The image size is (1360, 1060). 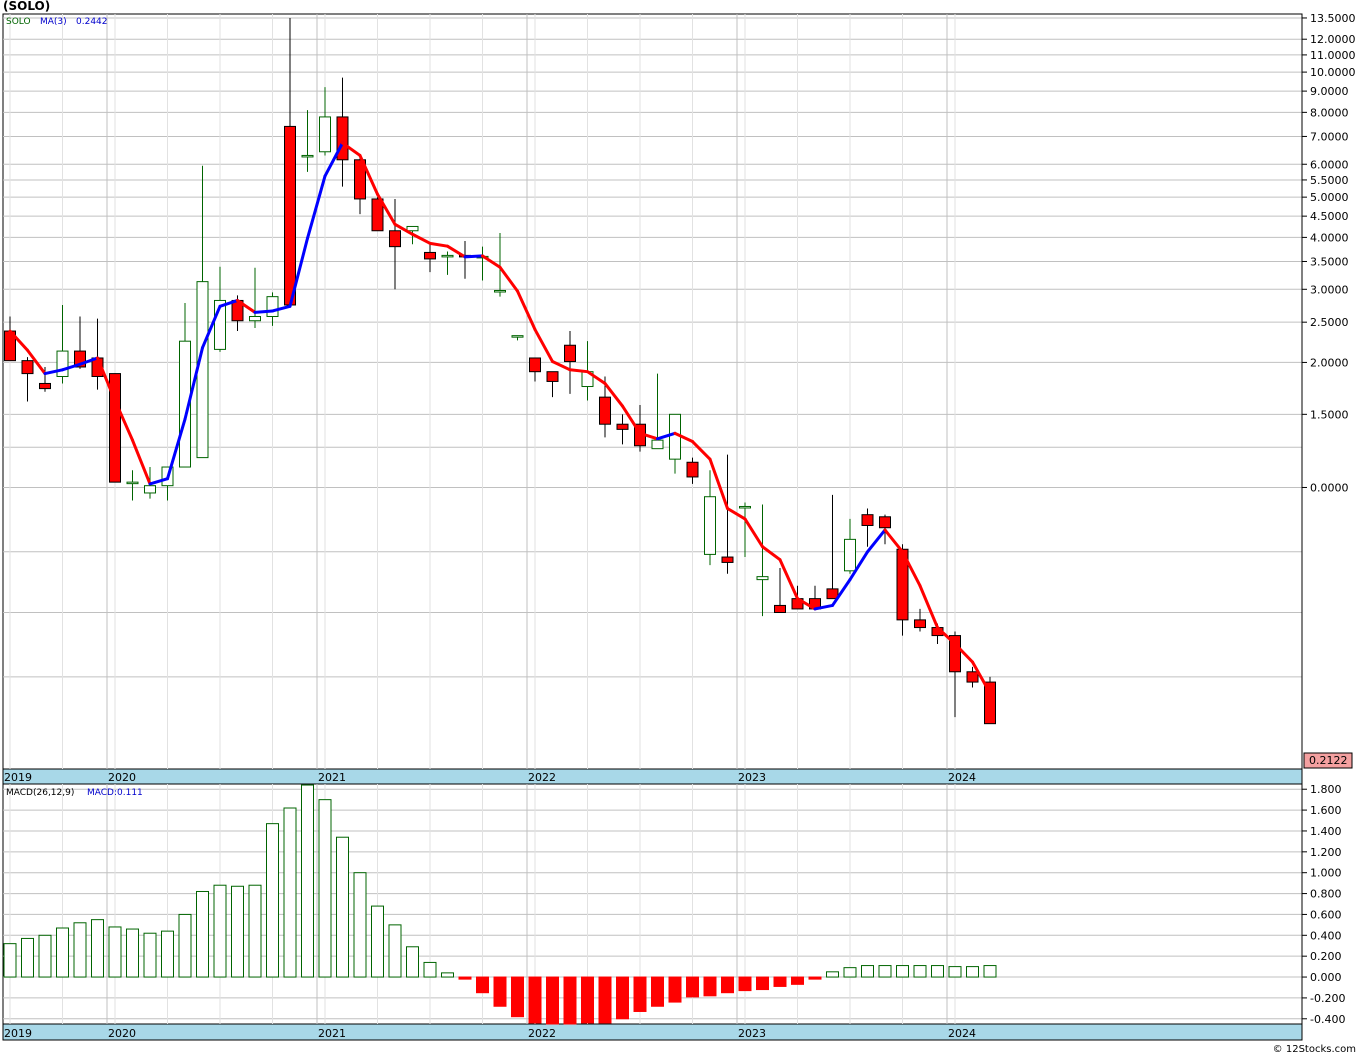 I want to click on macd-y-tick-label: 1.400, so click(x=1326, y=831).